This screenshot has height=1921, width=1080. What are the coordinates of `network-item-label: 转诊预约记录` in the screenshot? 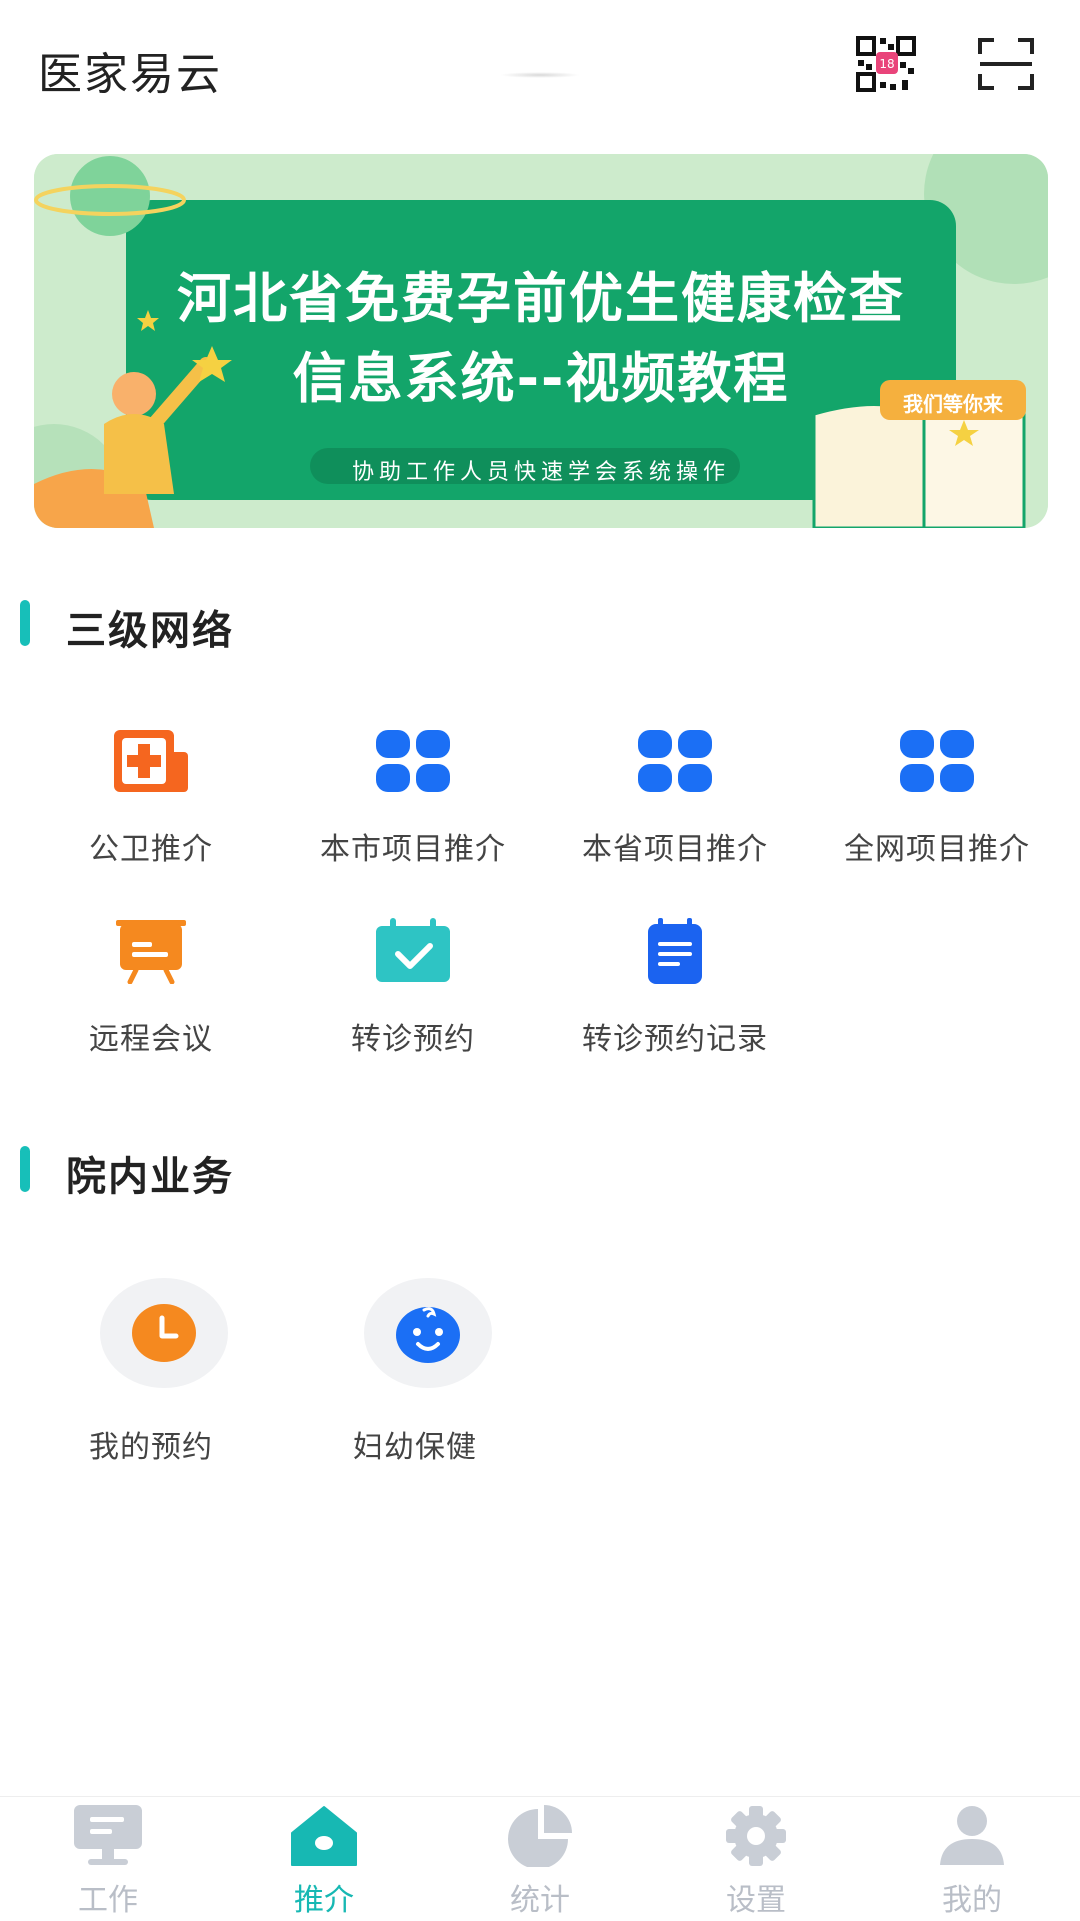 It's located at (675, 1039).